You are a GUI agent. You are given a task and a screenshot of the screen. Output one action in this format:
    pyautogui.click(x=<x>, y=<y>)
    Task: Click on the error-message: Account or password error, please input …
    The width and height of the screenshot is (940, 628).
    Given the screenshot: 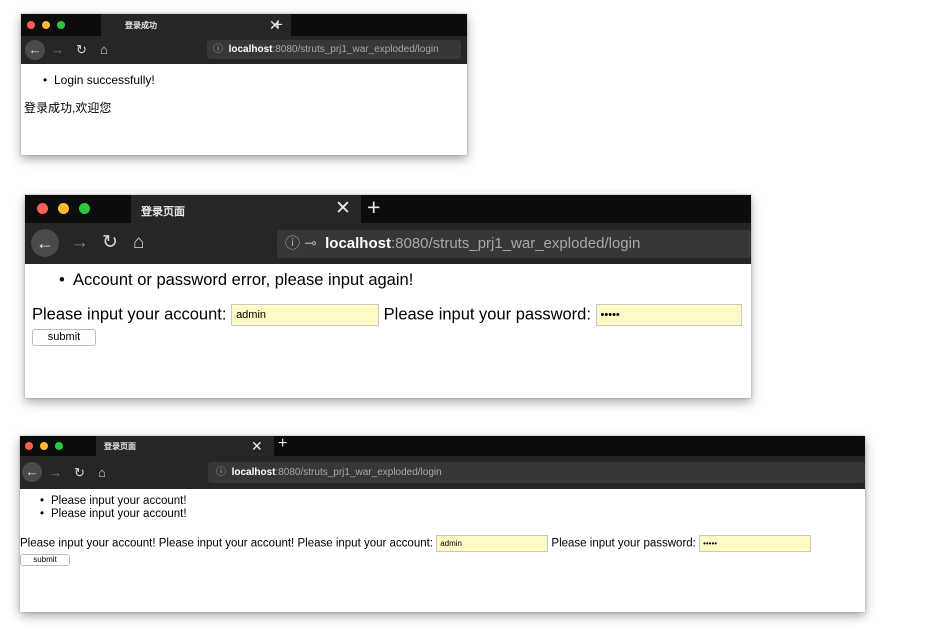 What is the action you would take?
    pyautogui.click(x=388, y=280)
    